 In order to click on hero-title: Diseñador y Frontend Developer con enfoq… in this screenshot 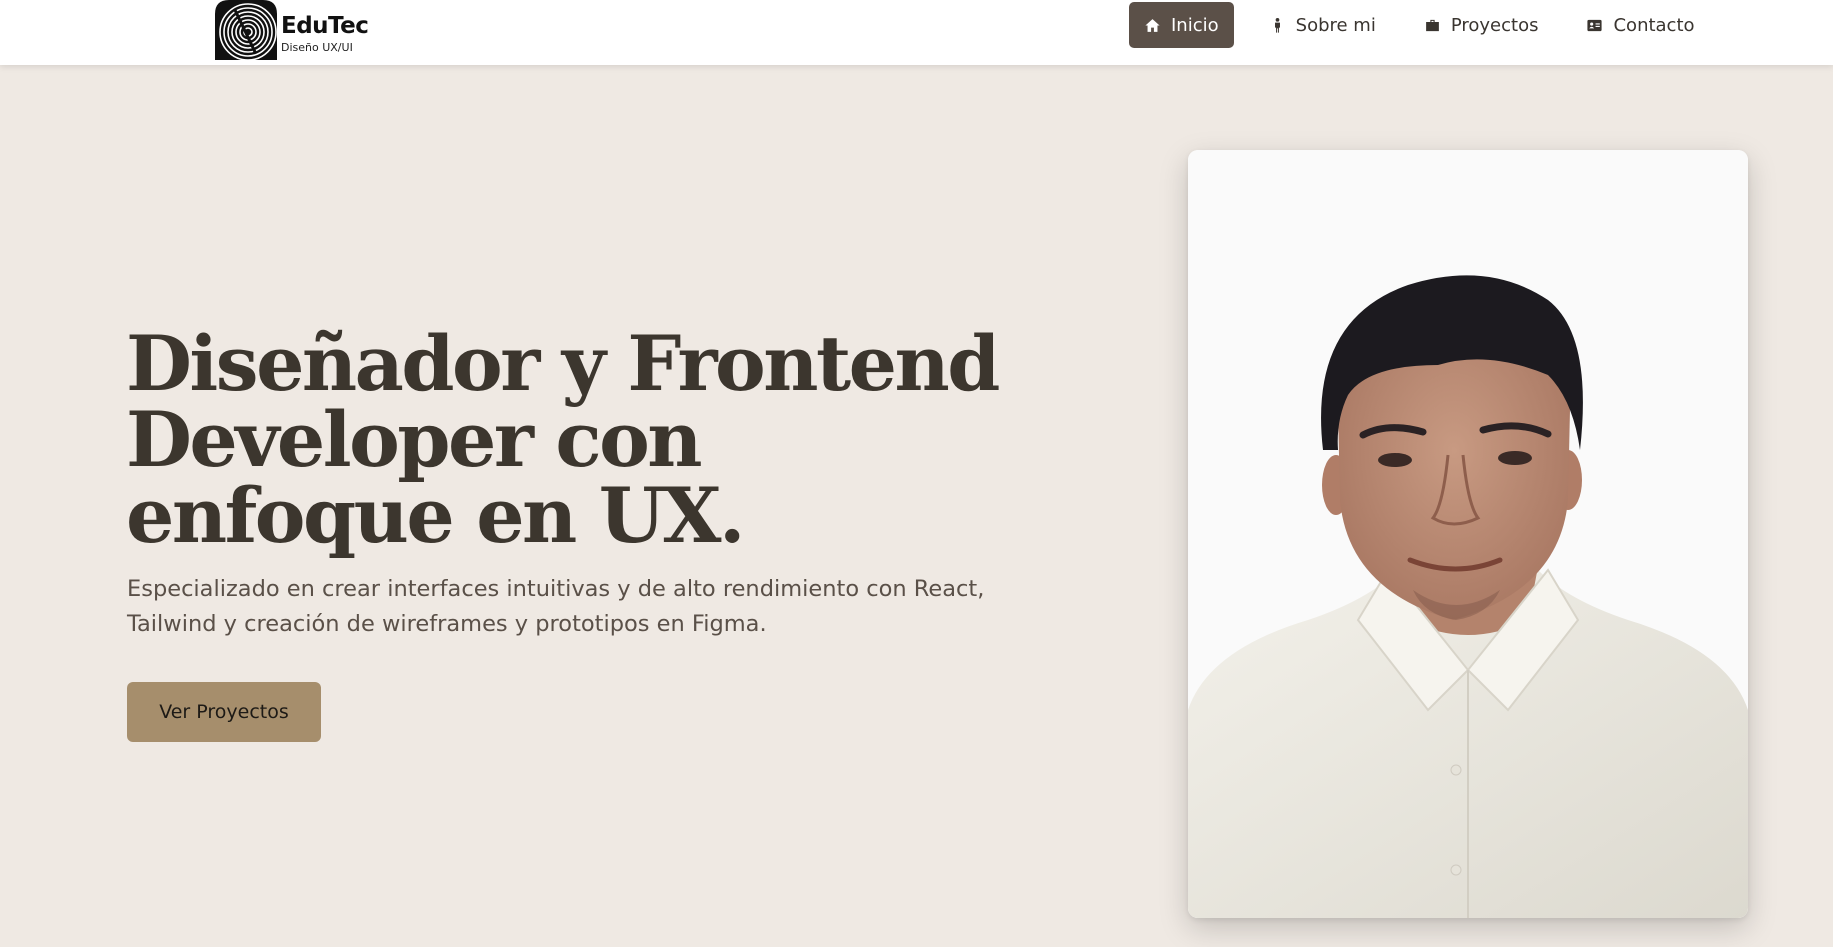, I will do `click(563, 439)`.